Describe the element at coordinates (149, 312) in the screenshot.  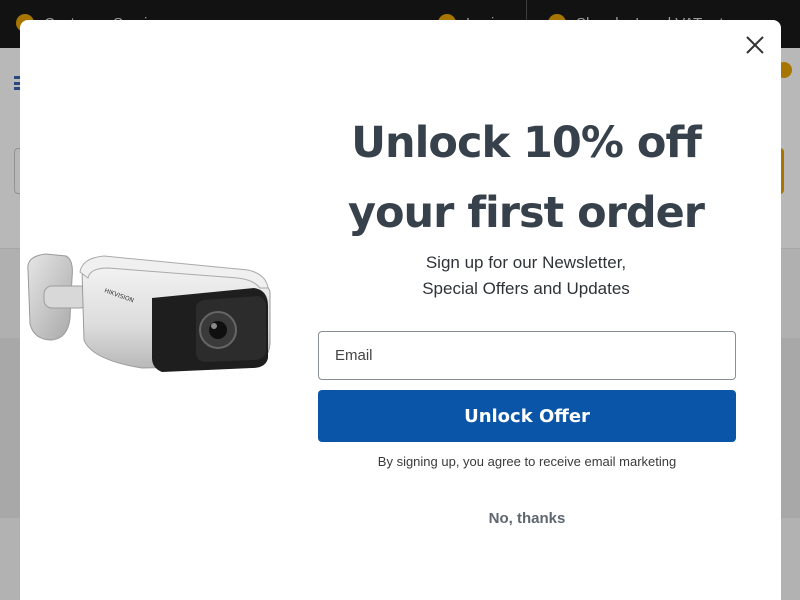
I see `security-camera-image: HIKVISION` at that location.